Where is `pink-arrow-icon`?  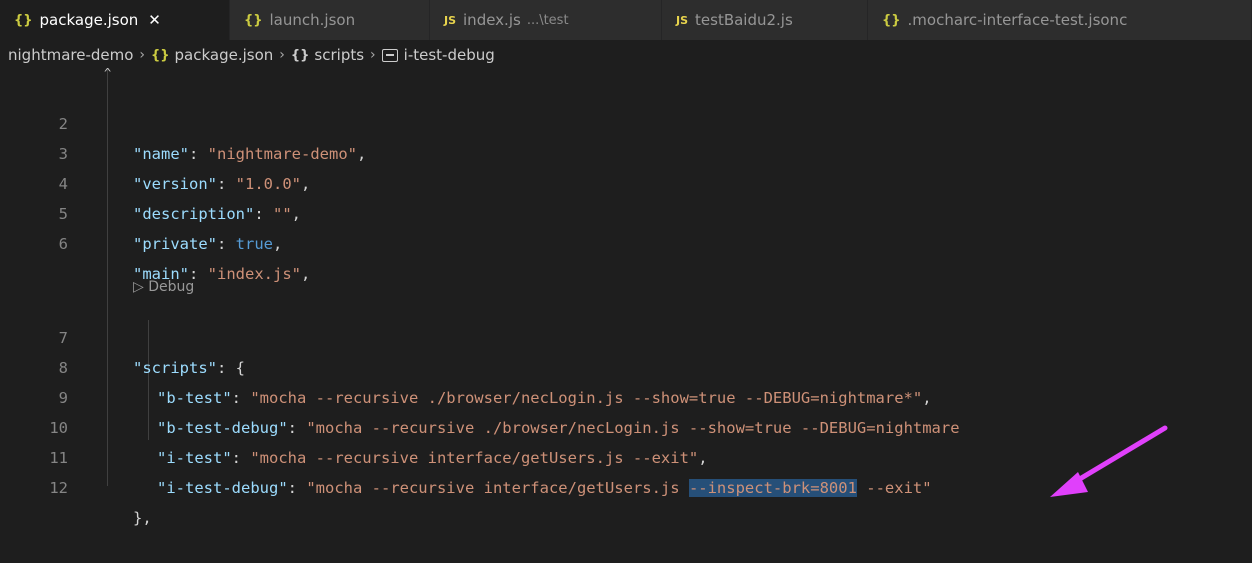 pink-arrow-icon is located at coordinates (1109, 461).